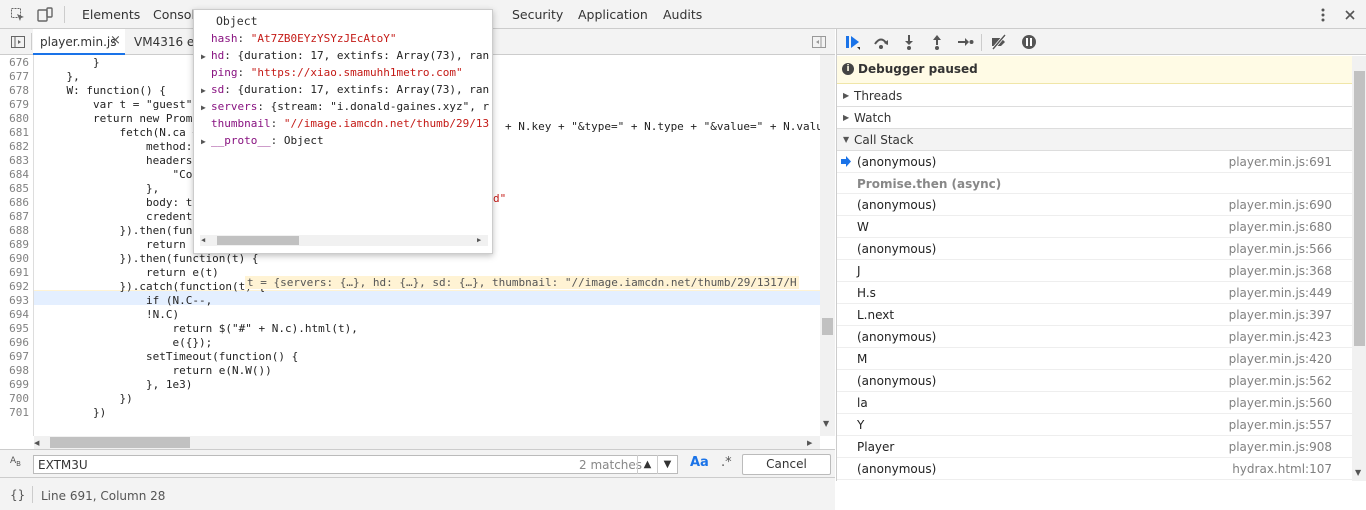 The width and height of the screenshot is (1366, 510). What do you see at coordinates (14, 104) in the screenshot?
I see `line-number: 679` at bounding box center [14, 104].